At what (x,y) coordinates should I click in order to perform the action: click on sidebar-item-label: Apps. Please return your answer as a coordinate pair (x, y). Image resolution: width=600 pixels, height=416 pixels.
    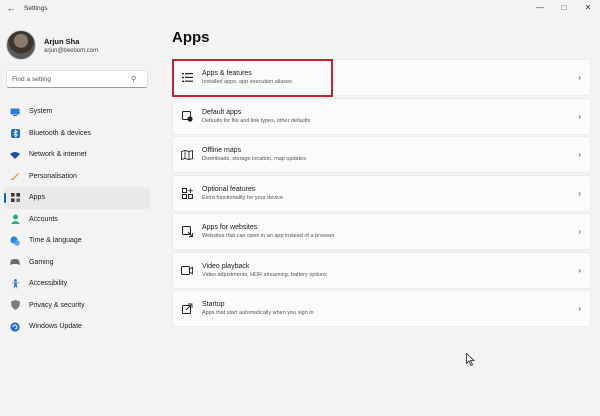
    Looking at the image, I should click on (37, 198).